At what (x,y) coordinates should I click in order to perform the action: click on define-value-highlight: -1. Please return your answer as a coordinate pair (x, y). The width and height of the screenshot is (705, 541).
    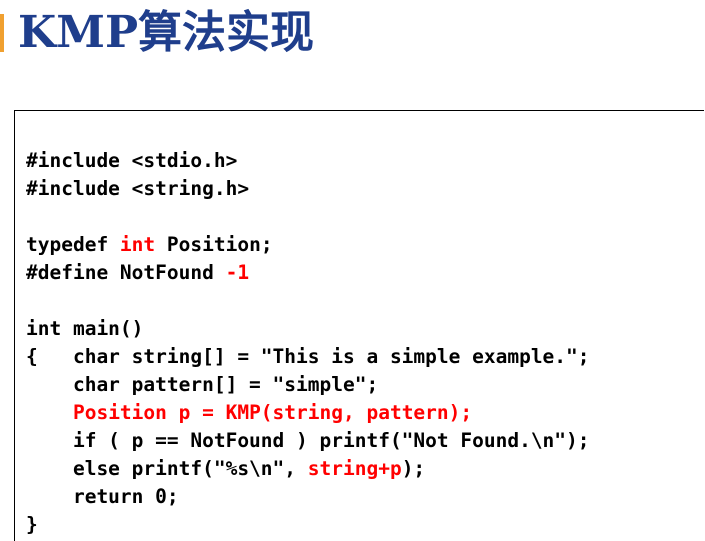
    Looking at the image, I should click on (237, 272).